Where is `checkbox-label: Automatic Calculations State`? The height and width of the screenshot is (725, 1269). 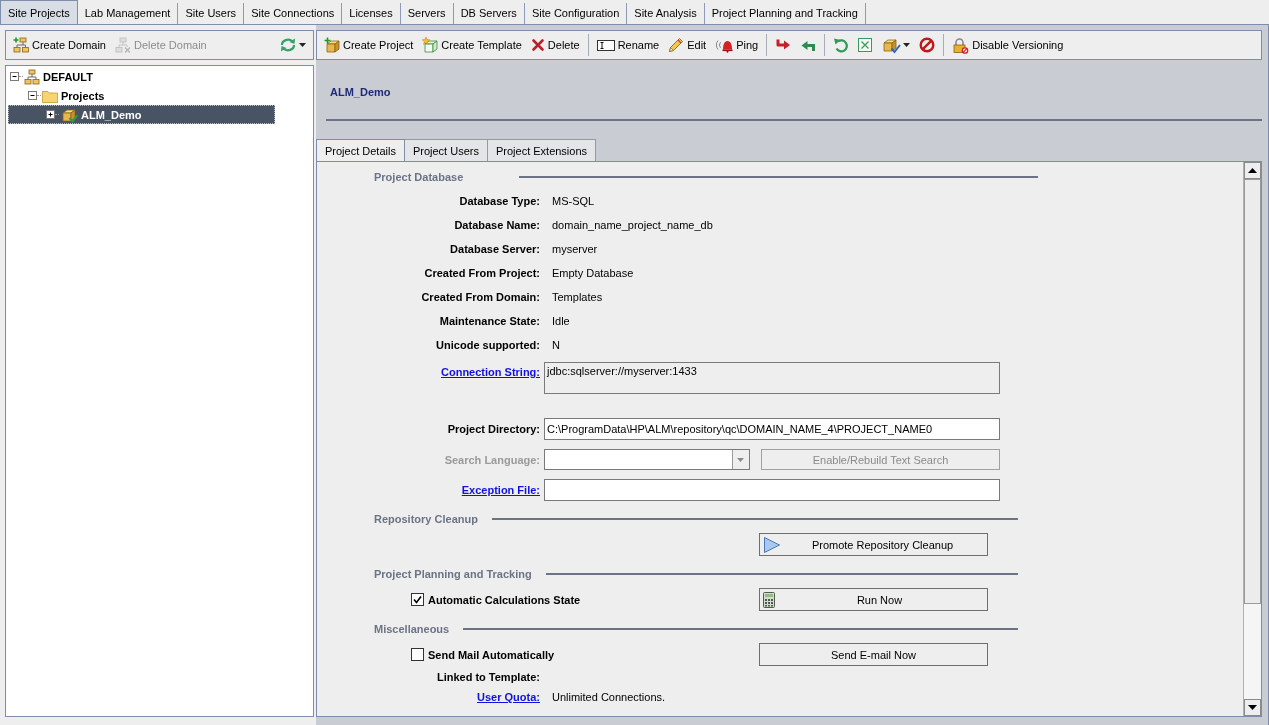 checkbox-label: Automatic Calculations State is located at coordinates (504, 599).